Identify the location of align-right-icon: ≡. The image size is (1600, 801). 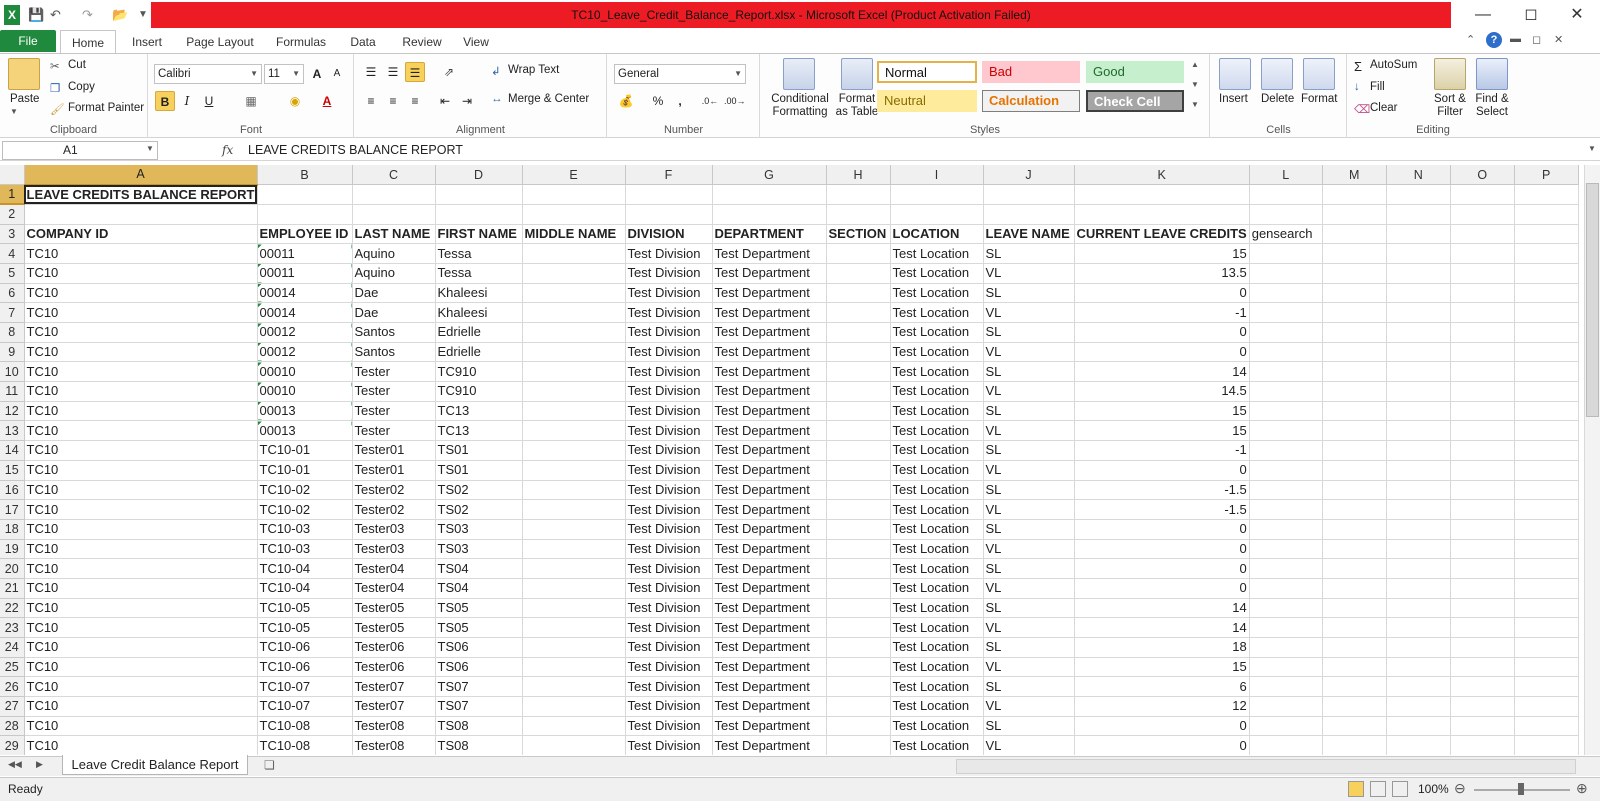
(415, 101).